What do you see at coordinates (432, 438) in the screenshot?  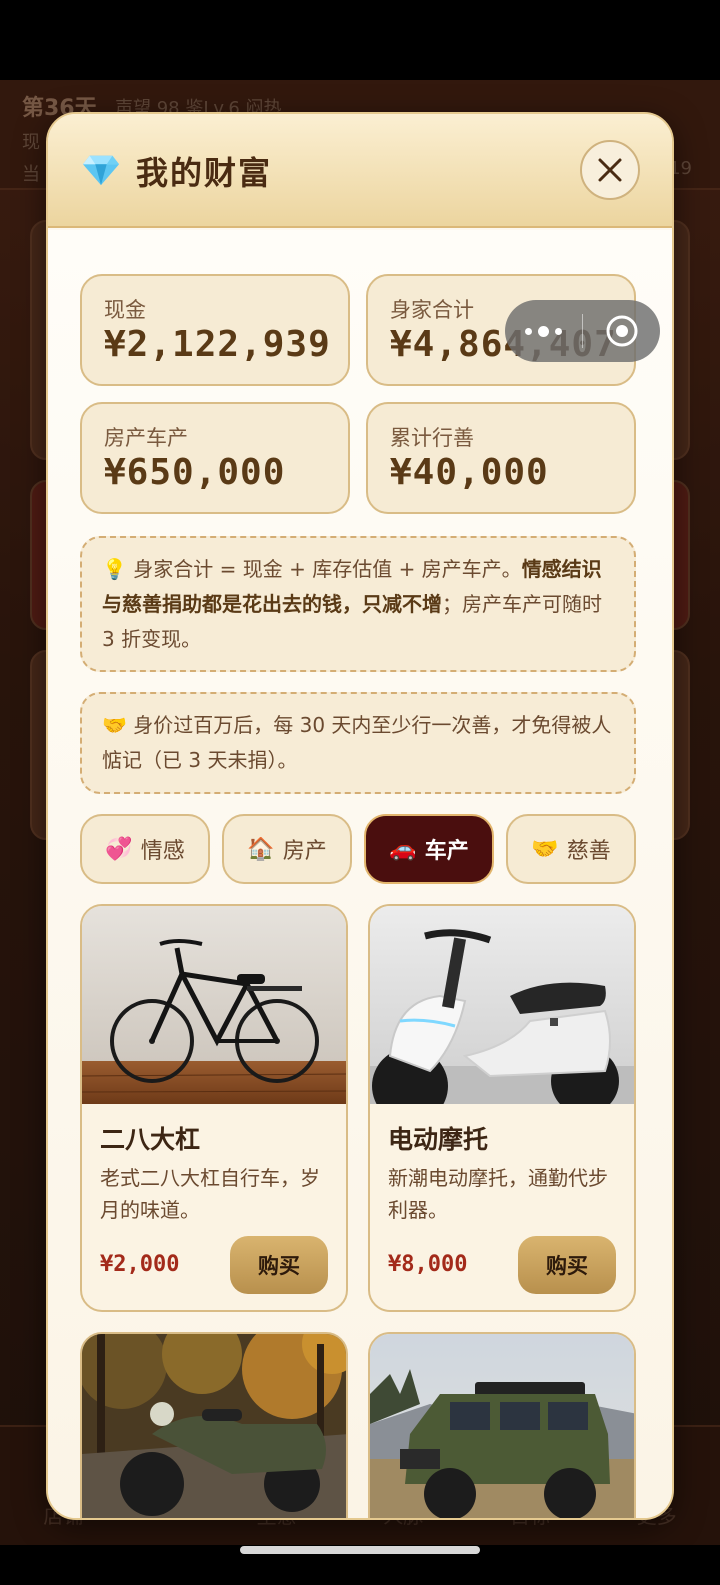 I see `stat-label: 累计行善` at bounding box center [432, 438].